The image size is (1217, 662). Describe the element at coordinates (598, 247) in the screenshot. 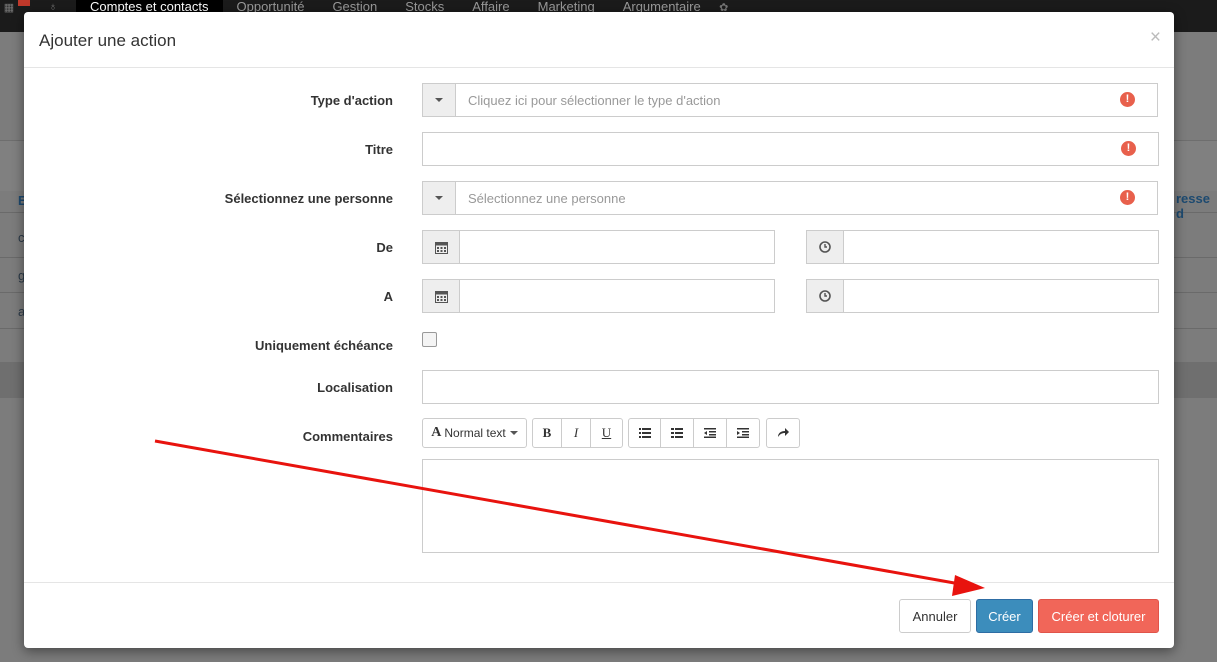

I see `de-date-input` at that location.